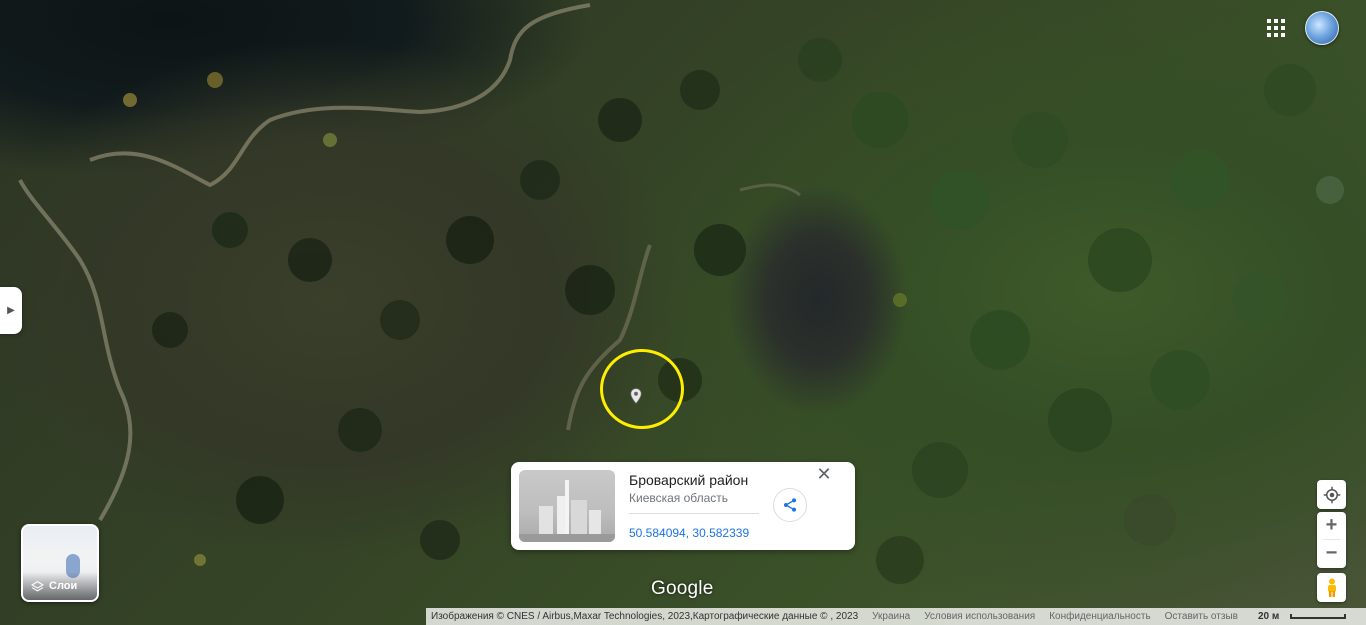  I want to click on close-button: ✕, so click(824, 474).